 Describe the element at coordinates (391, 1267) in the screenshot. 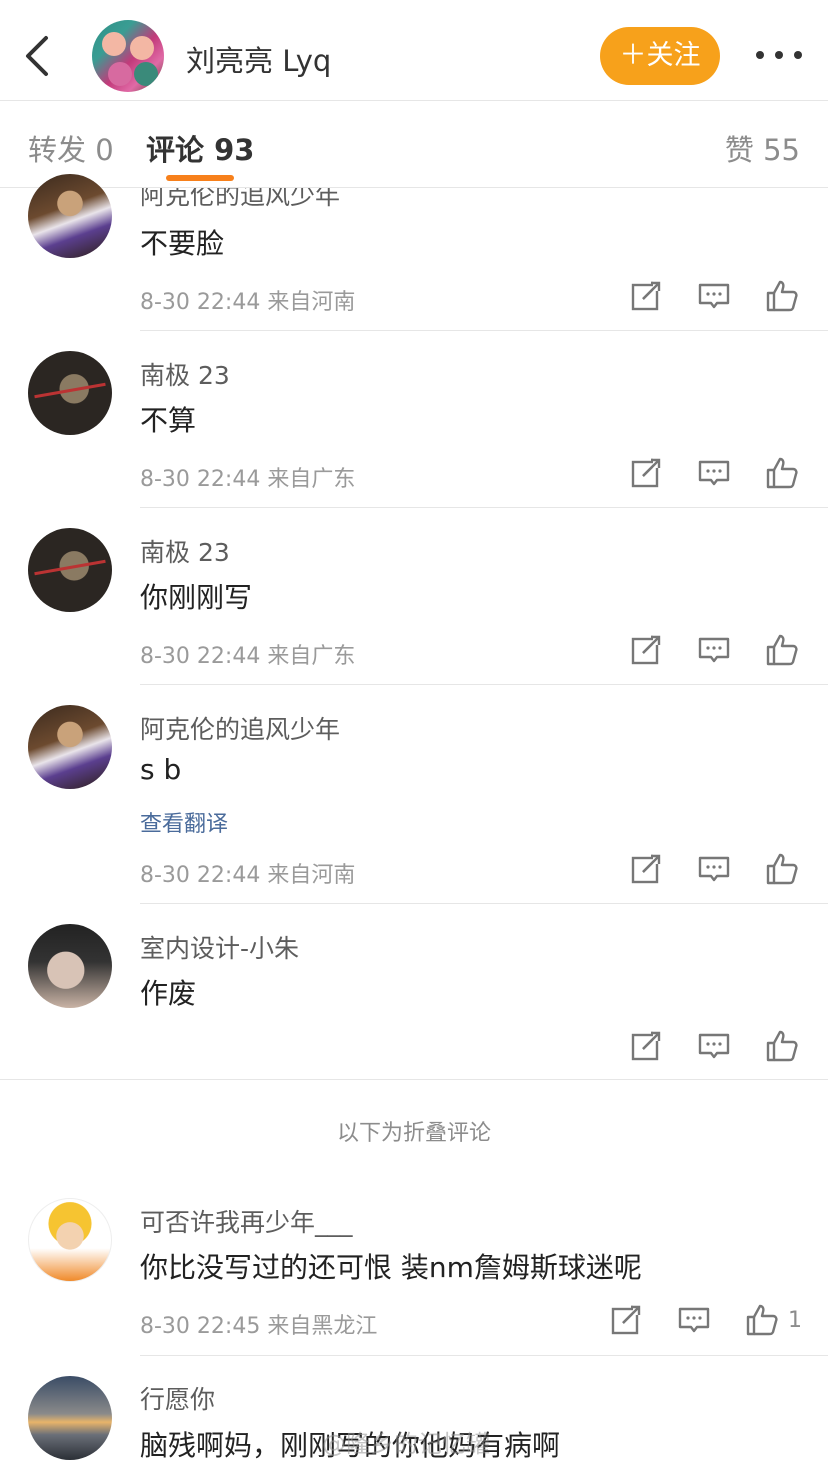

I see `comment-text: 你比没写过的还可恨 装nm詹姆斯球迷呢` at that location.